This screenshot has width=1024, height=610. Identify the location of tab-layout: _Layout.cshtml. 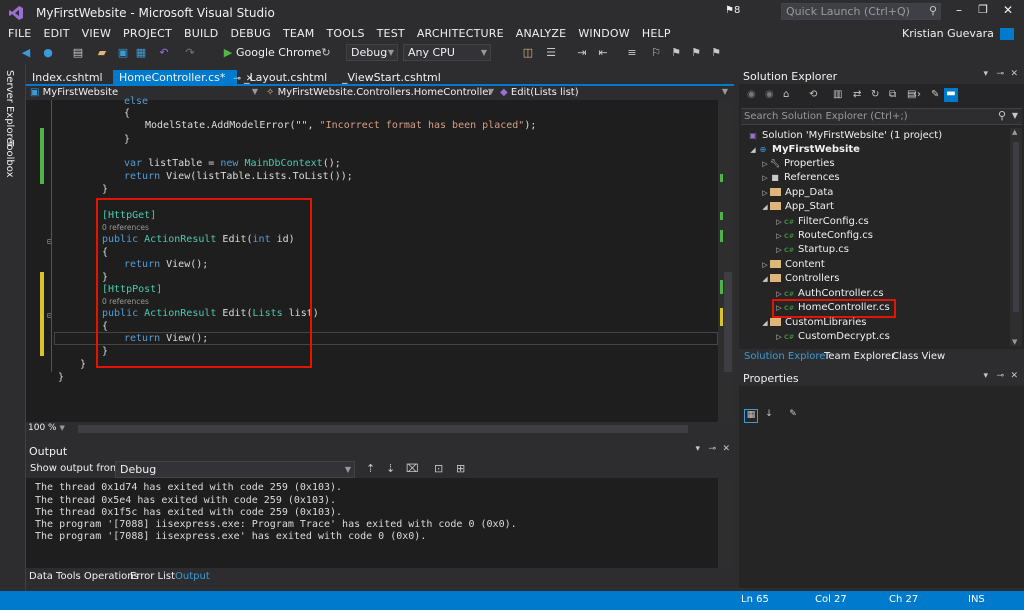
(285, 78).